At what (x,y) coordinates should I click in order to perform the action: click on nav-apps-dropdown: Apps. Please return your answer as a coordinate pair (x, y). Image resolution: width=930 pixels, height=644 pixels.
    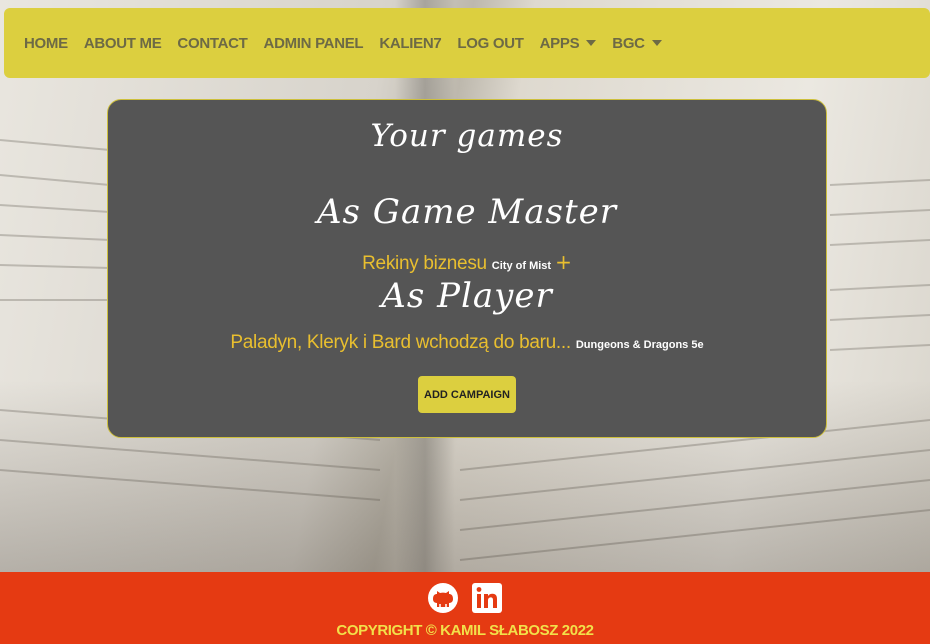
    Looking at the image, I should click on (568, 43).